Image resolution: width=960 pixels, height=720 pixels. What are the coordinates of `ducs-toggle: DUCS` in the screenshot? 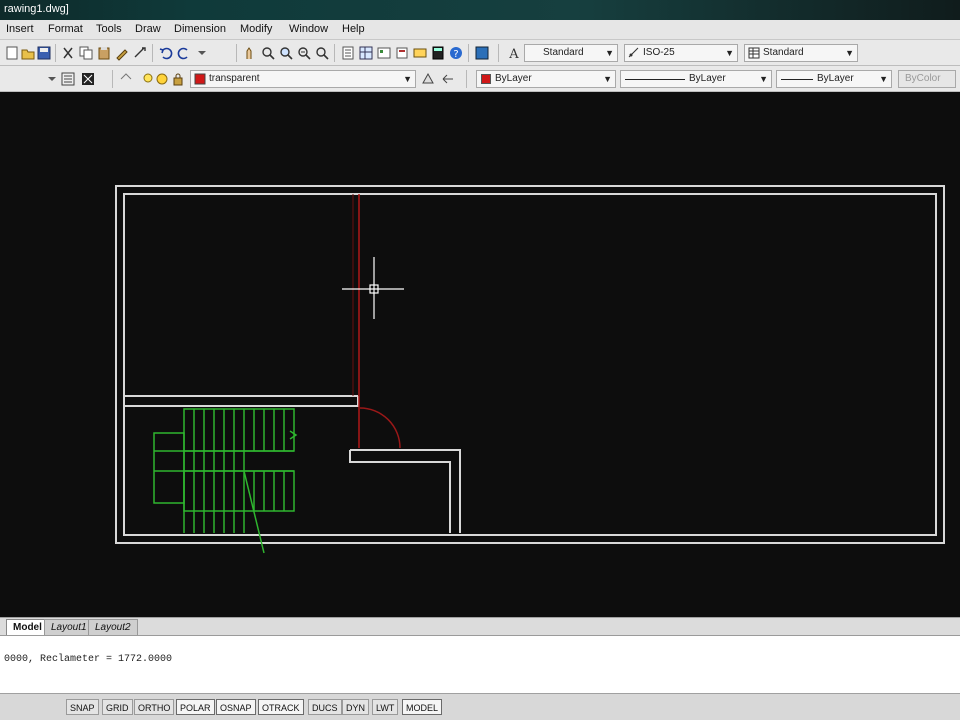 It's located at (325, 707).